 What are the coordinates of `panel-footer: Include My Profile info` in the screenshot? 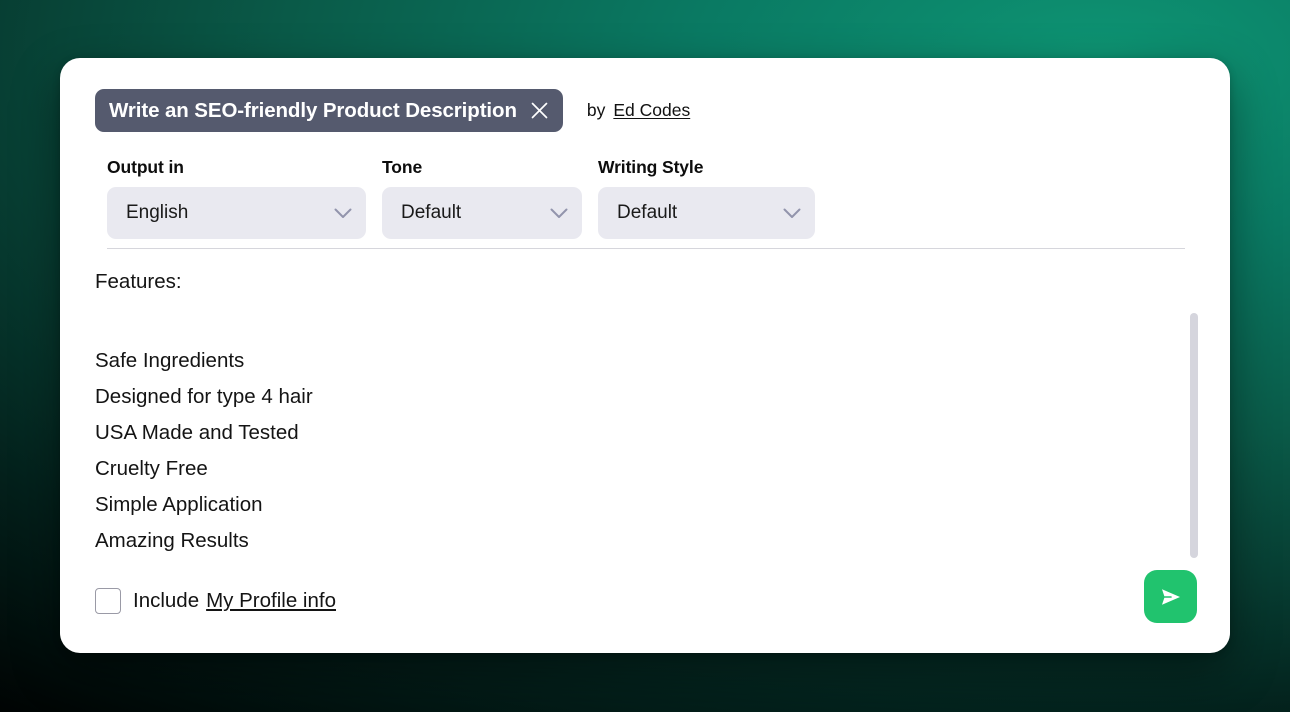 It's located at (215, 601).